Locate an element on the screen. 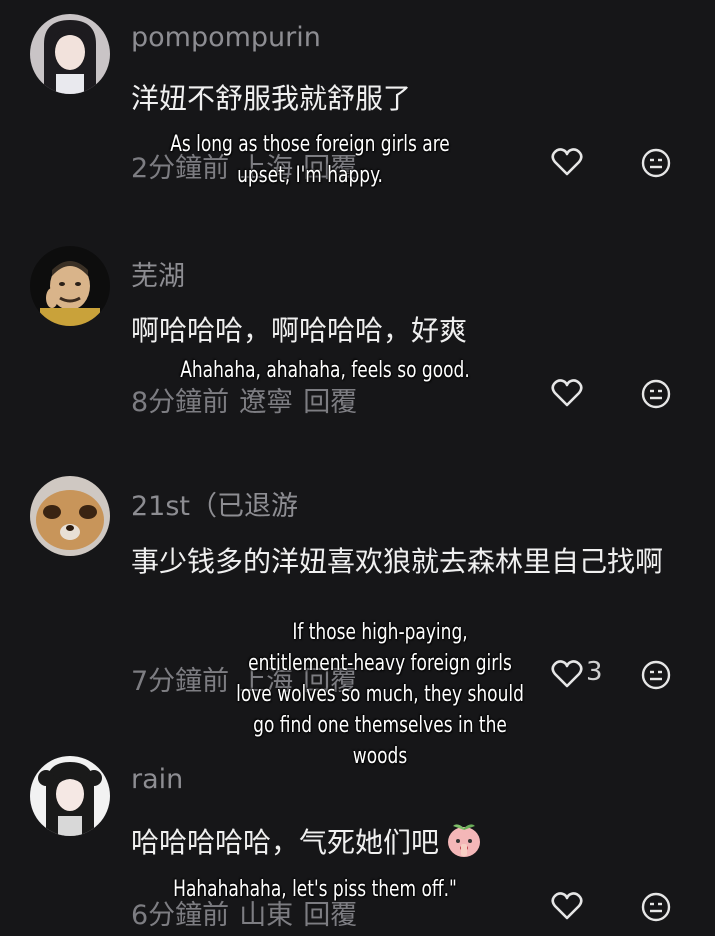  location: 遼寧 is located at coordinates (266, 402).